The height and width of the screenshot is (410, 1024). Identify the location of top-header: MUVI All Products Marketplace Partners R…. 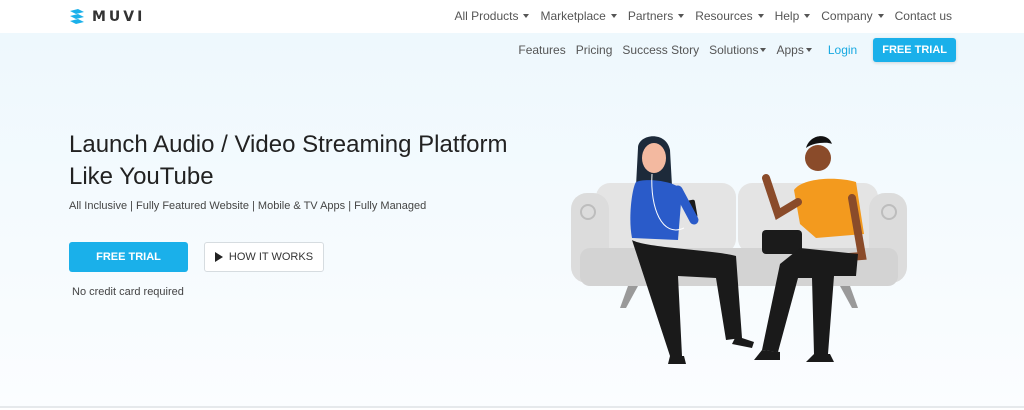
(512, 16).